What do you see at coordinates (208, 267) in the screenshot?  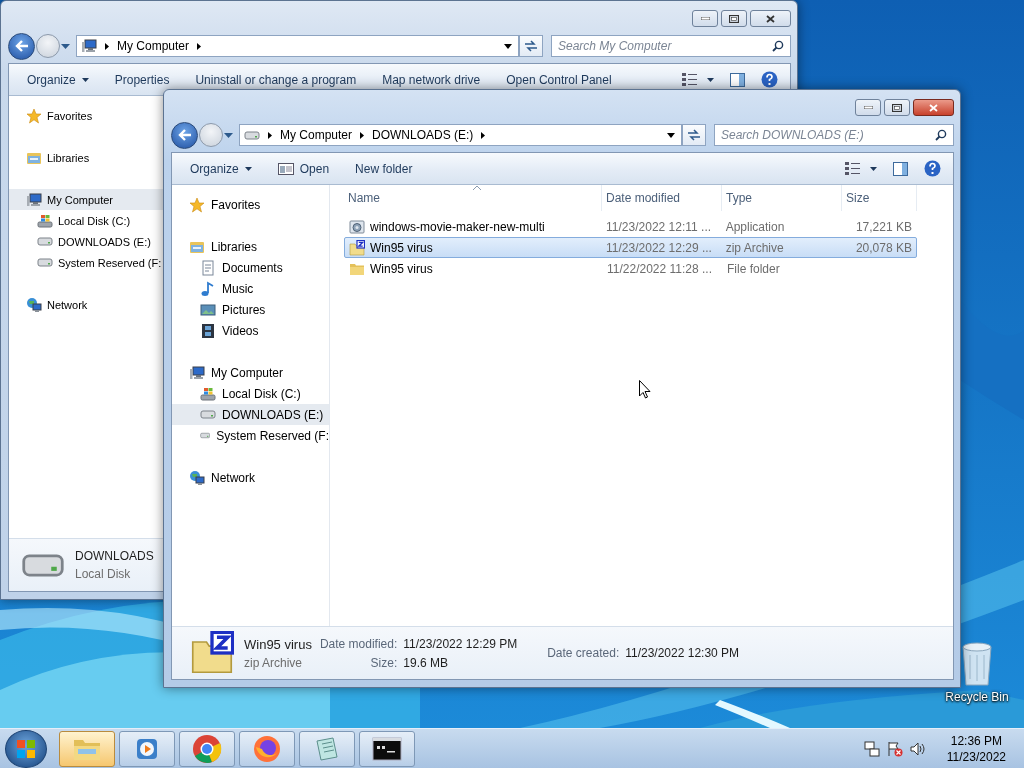 I see `document-icon` at bounding box center [208, 267].